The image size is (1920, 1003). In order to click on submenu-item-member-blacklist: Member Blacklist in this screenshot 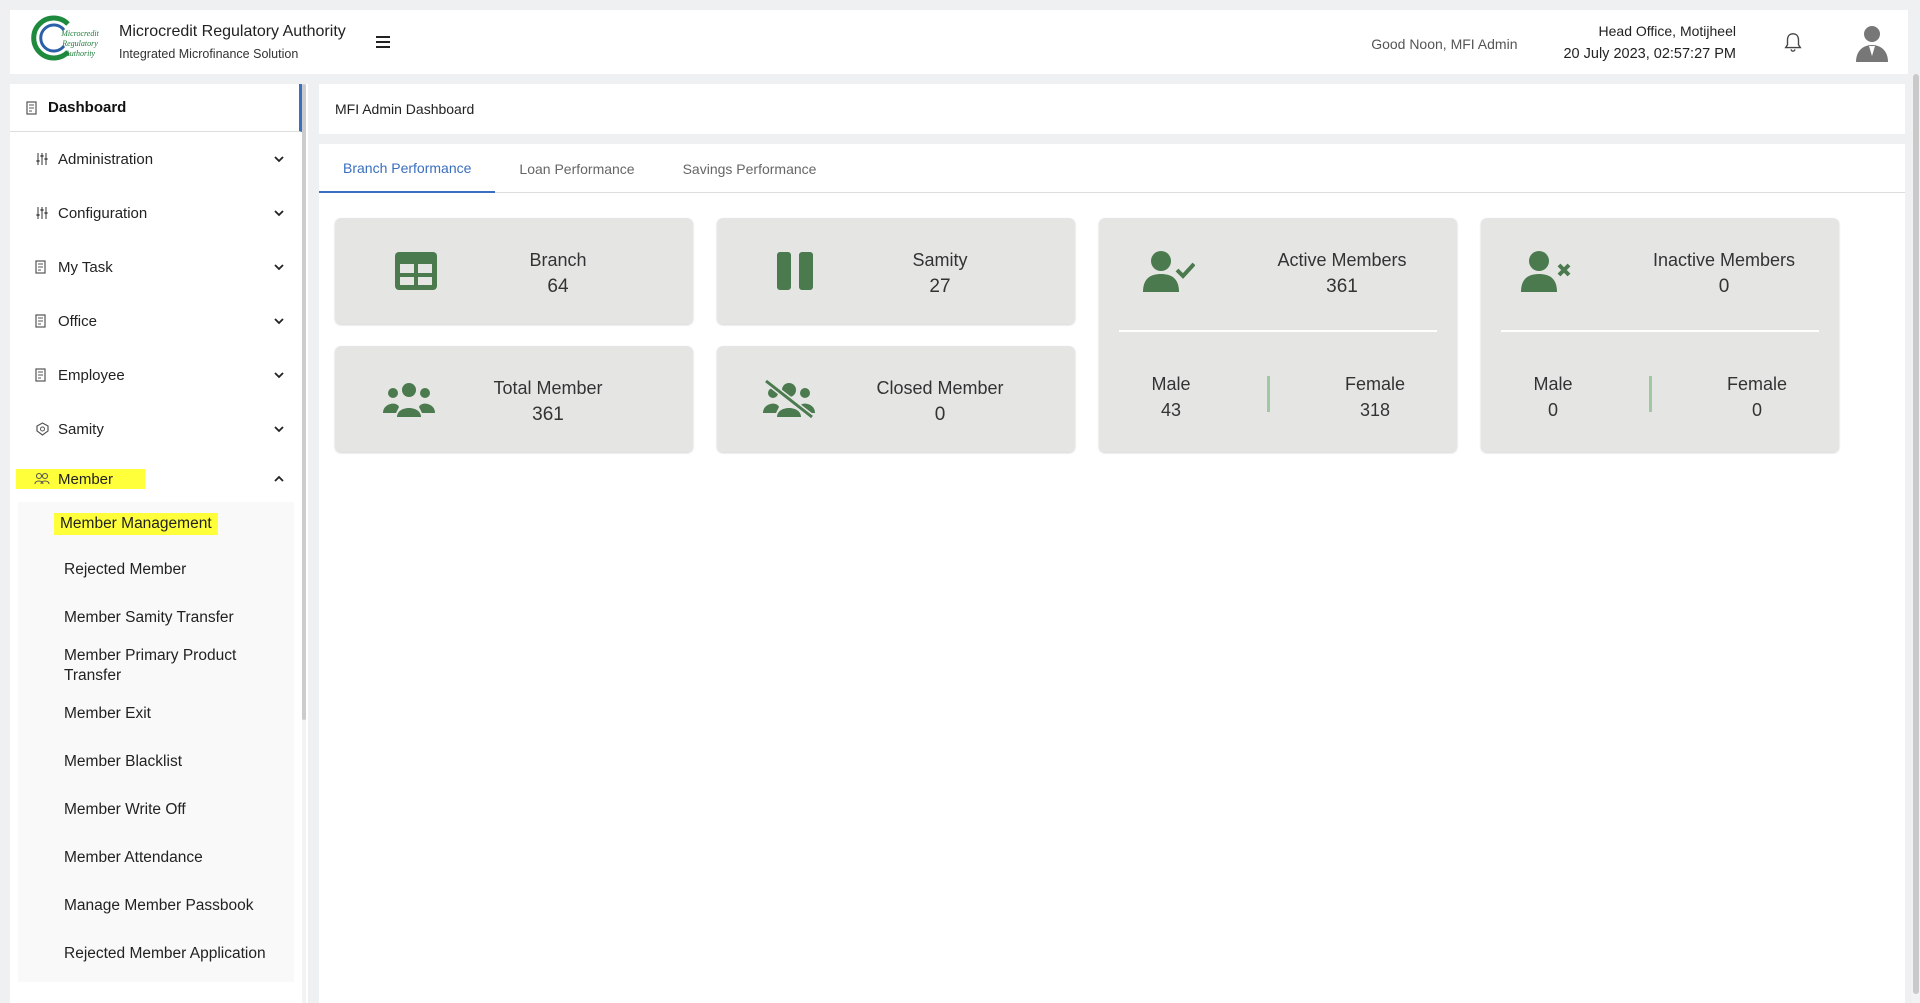, I will do `click(156, 762)`.